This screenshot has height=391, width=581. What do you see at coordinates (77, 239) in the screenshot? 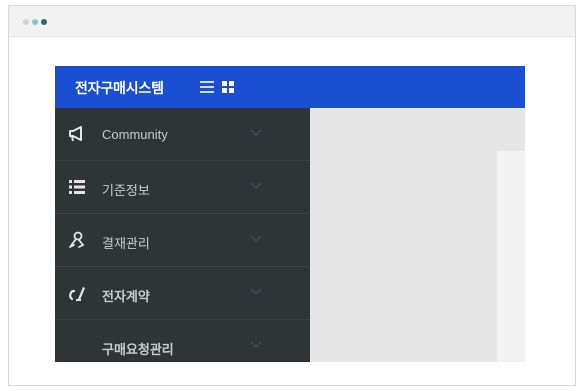
I see `approval-icon` at bounding box center [77, 239].